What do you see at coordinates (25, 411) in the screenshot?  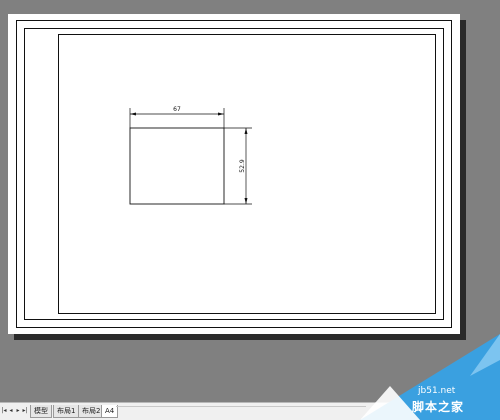 I see `last-tab-icon: ▸|` at bounding box center [25, 411].